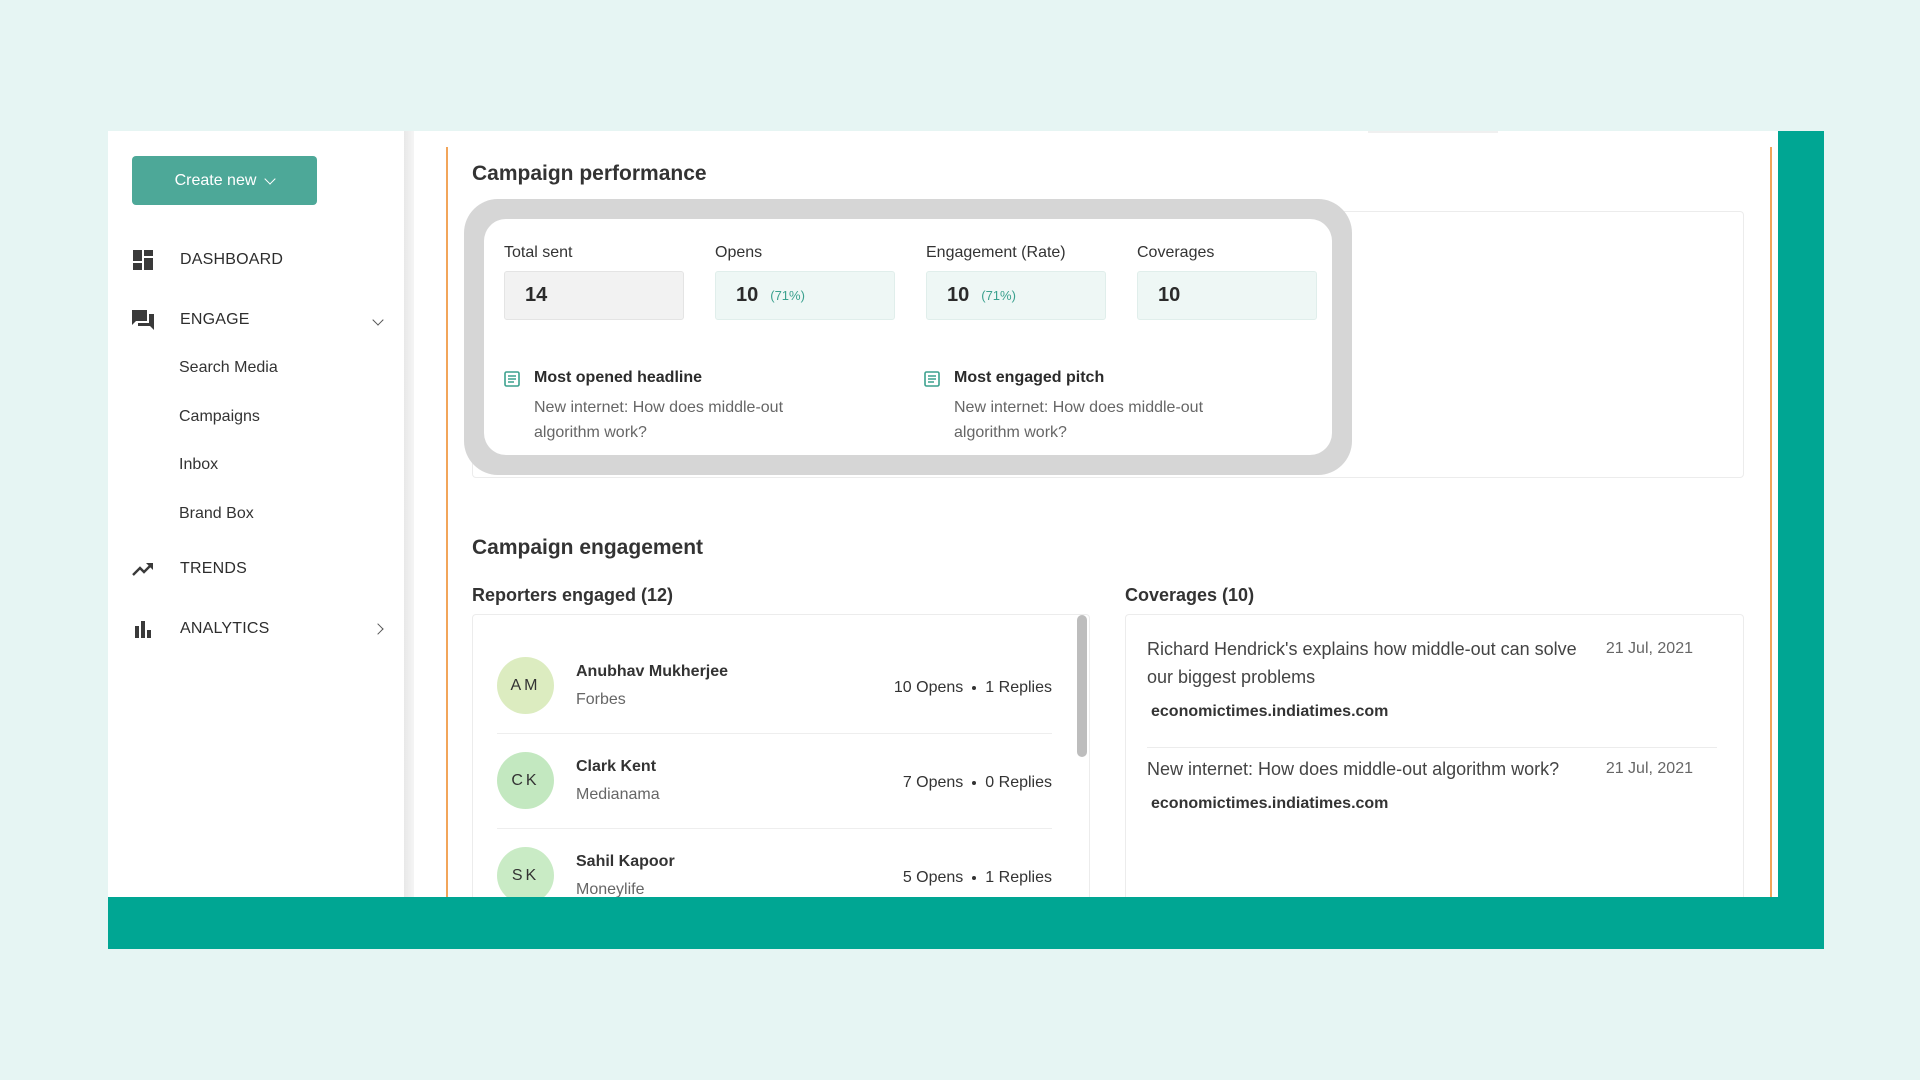  I want to click on replies-count: 0 Replies, so click(1018, 782).